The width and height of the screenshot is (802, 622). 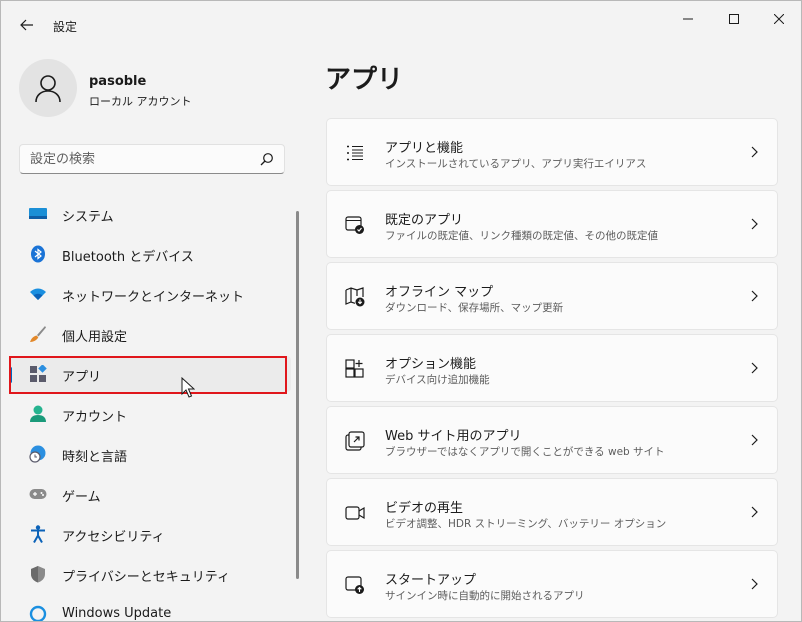 I want to click on card-title: アプリと機能, so click(x=424, y=148).